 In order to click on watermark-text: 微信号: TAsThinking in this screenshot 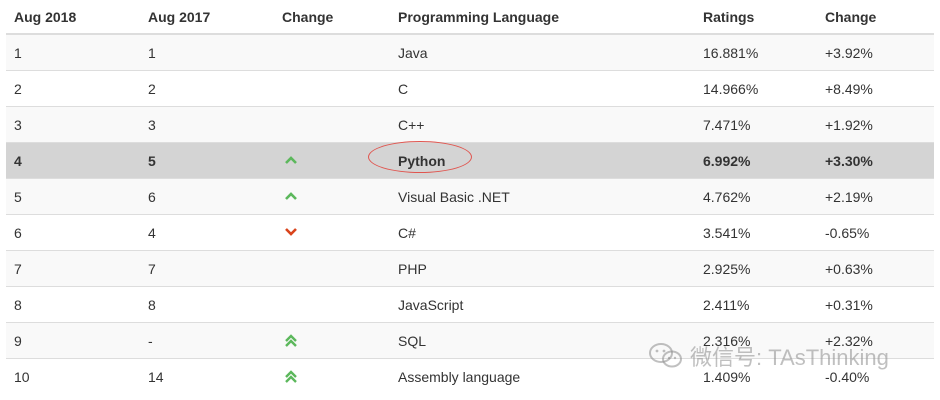, I will do `click(789, 357)`.